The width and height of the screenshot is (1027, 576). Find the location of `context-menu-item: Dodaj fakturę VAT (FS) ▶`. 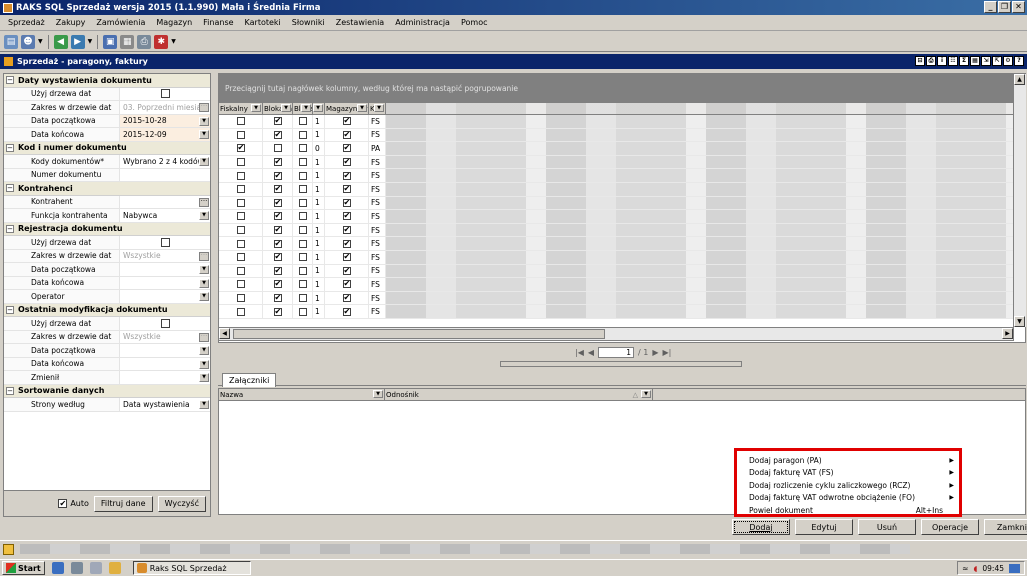

context-menu-item: Dodaj fakturę VAT (FS) ▶ is located at coordinates (848, 473).